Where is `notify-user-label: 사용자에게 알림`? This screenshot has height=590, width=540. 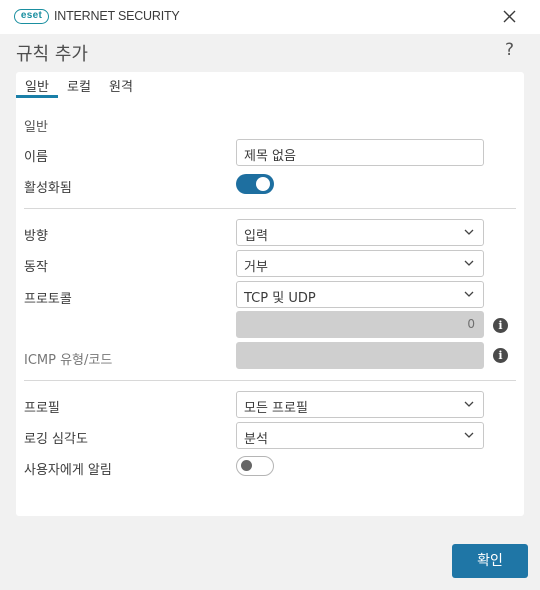
notify-user-label: 사용자에게 알림 is located at coordinates (68, 470).